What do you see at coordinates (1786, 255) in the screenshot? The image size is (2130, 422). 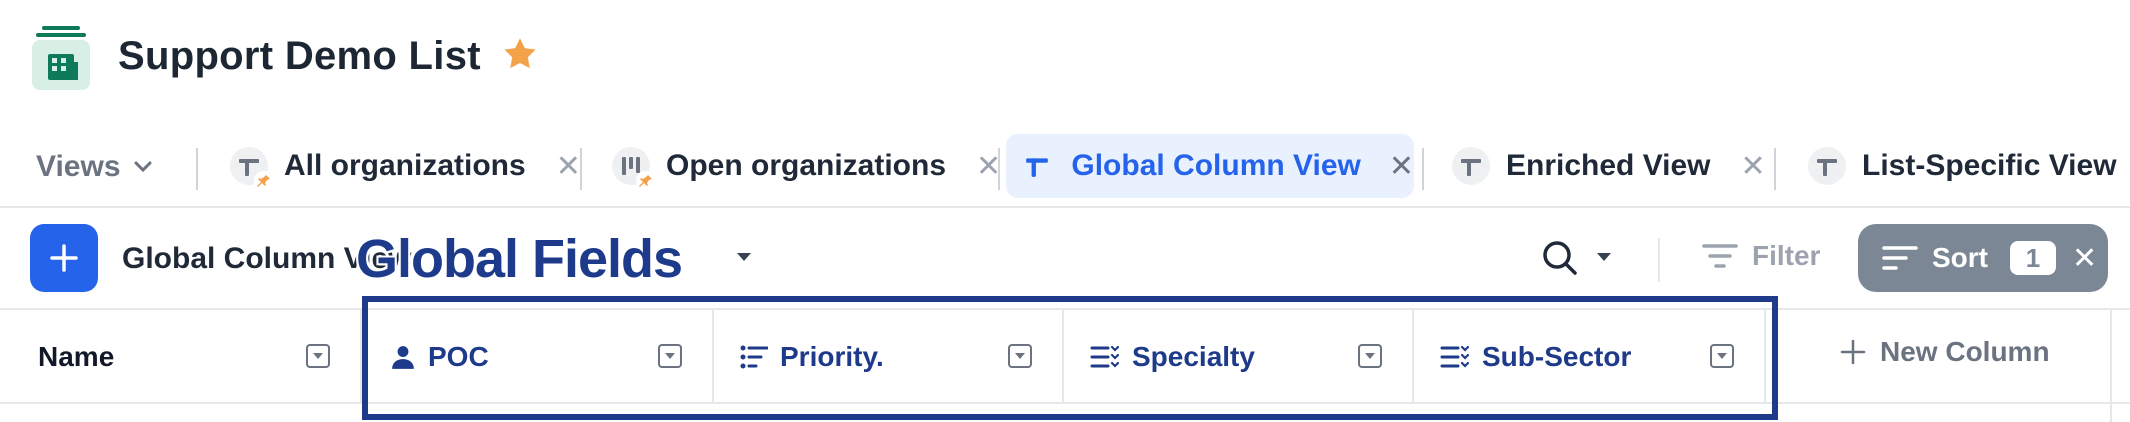 I see `filter-label: Filter` at bounding box center [1786, 255].